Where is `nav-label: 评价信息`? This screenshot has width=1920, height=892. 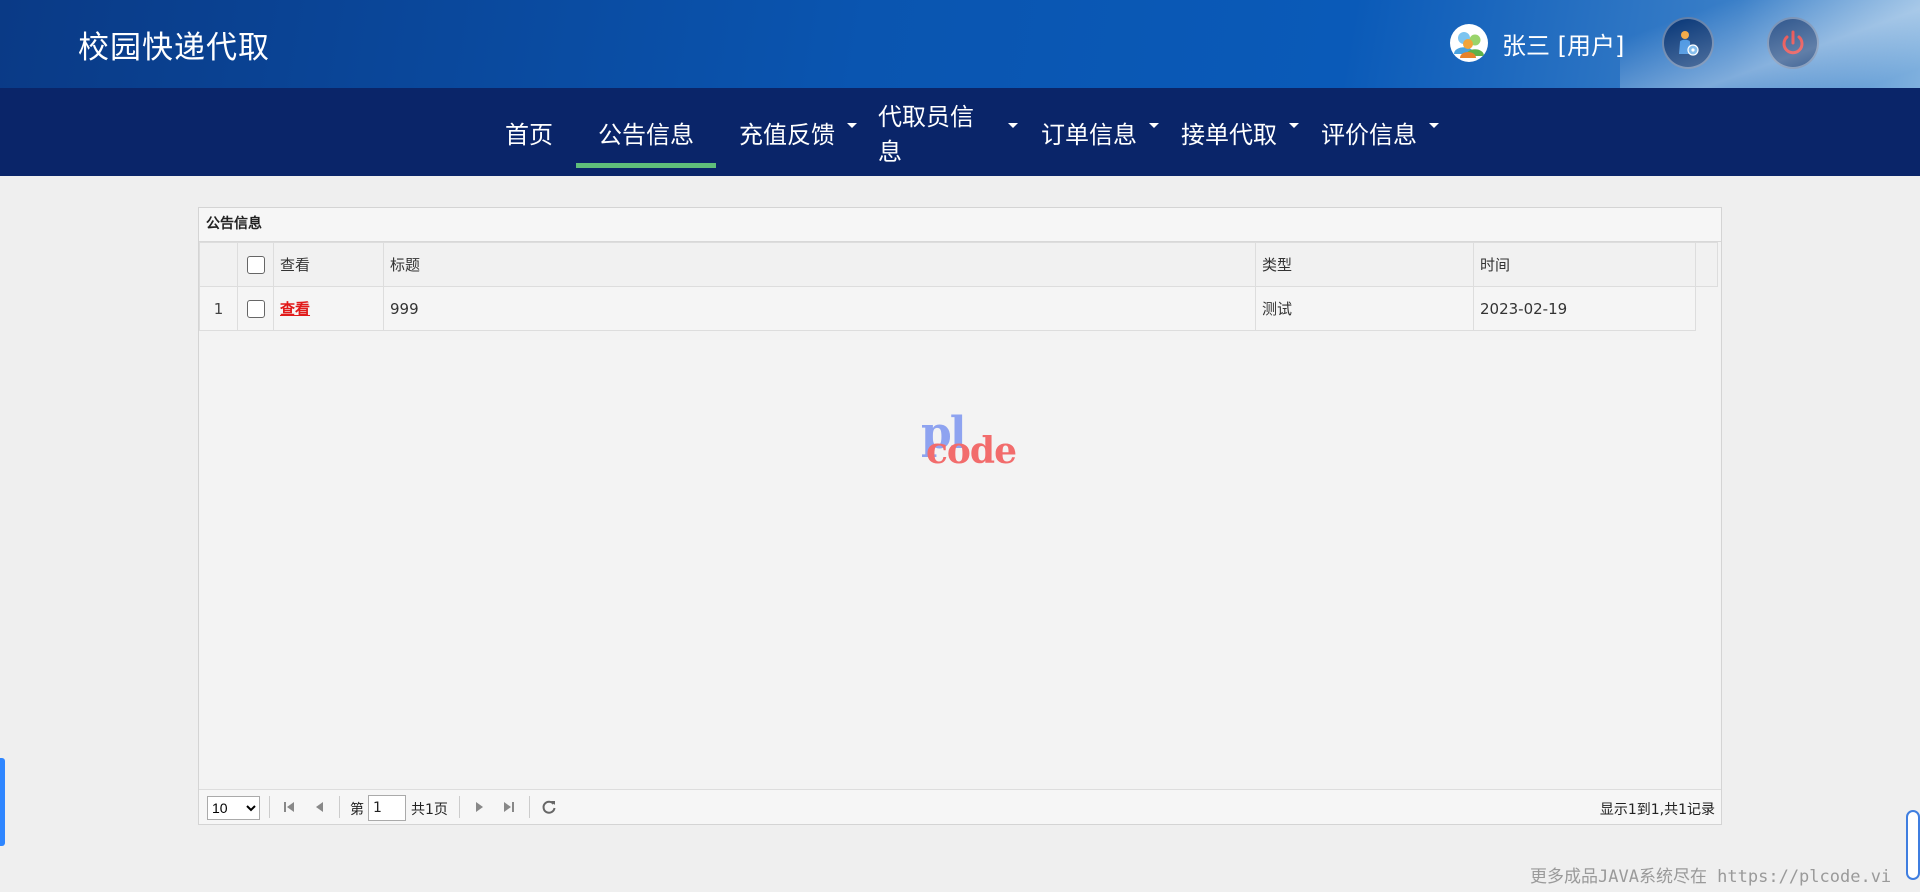 nav-label: 评价信息 is located at coordinates (1369, 134).